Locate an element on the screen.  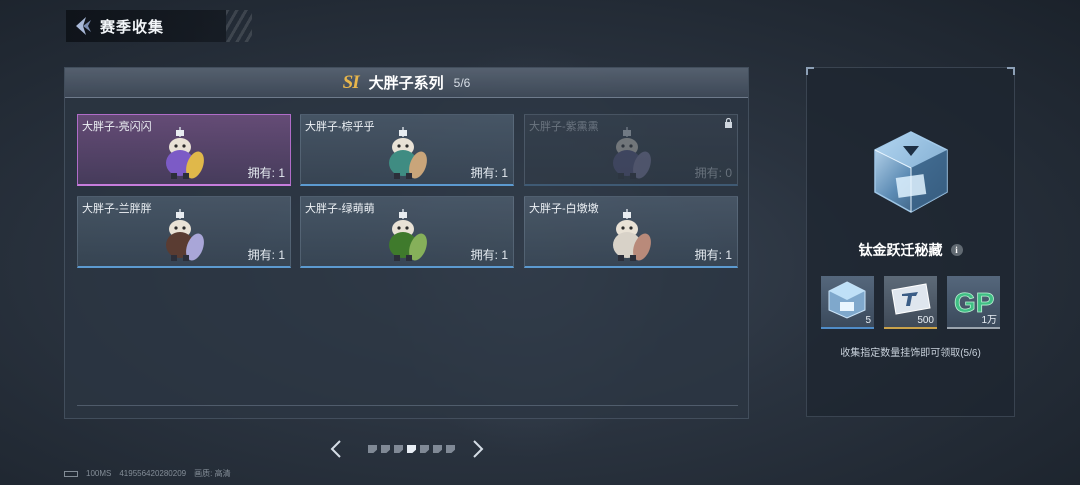
series-title: 大胖子系列 is located at coordinates (406, 83).